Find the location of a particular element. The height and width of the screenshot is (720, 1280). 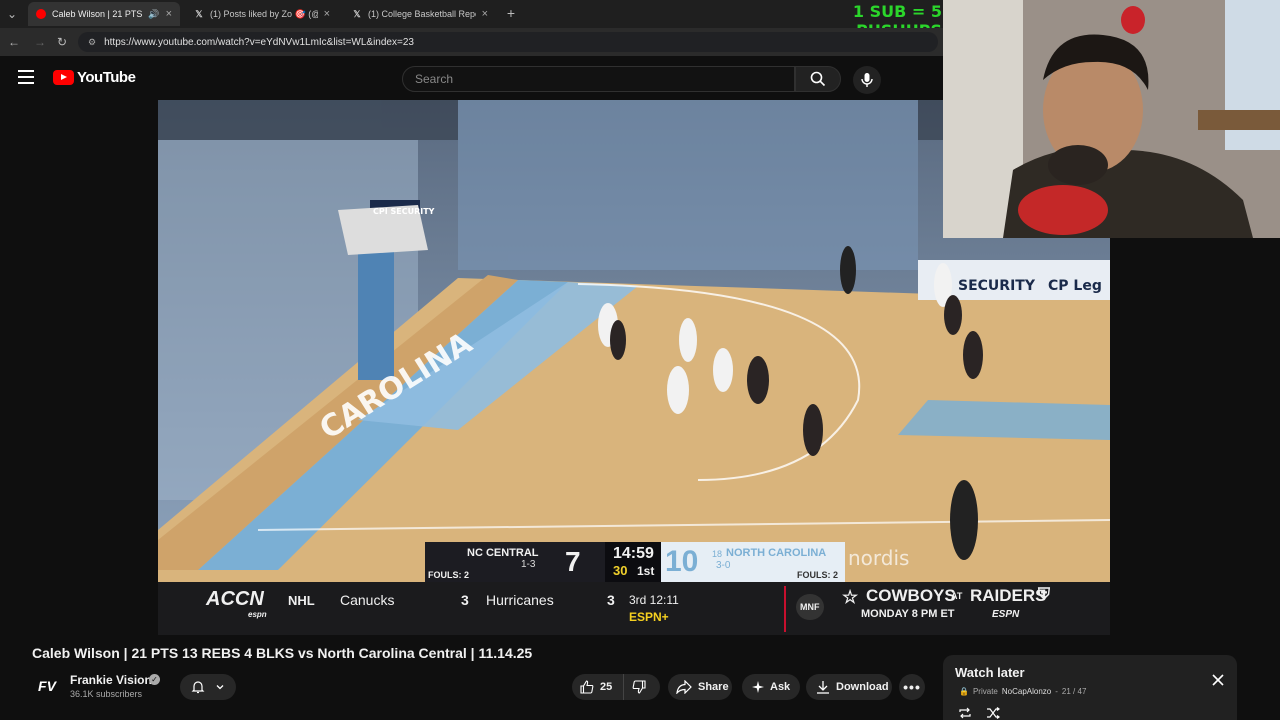

ticker-game-status: 3rd 12:11 is located at coordinates (654, 600).